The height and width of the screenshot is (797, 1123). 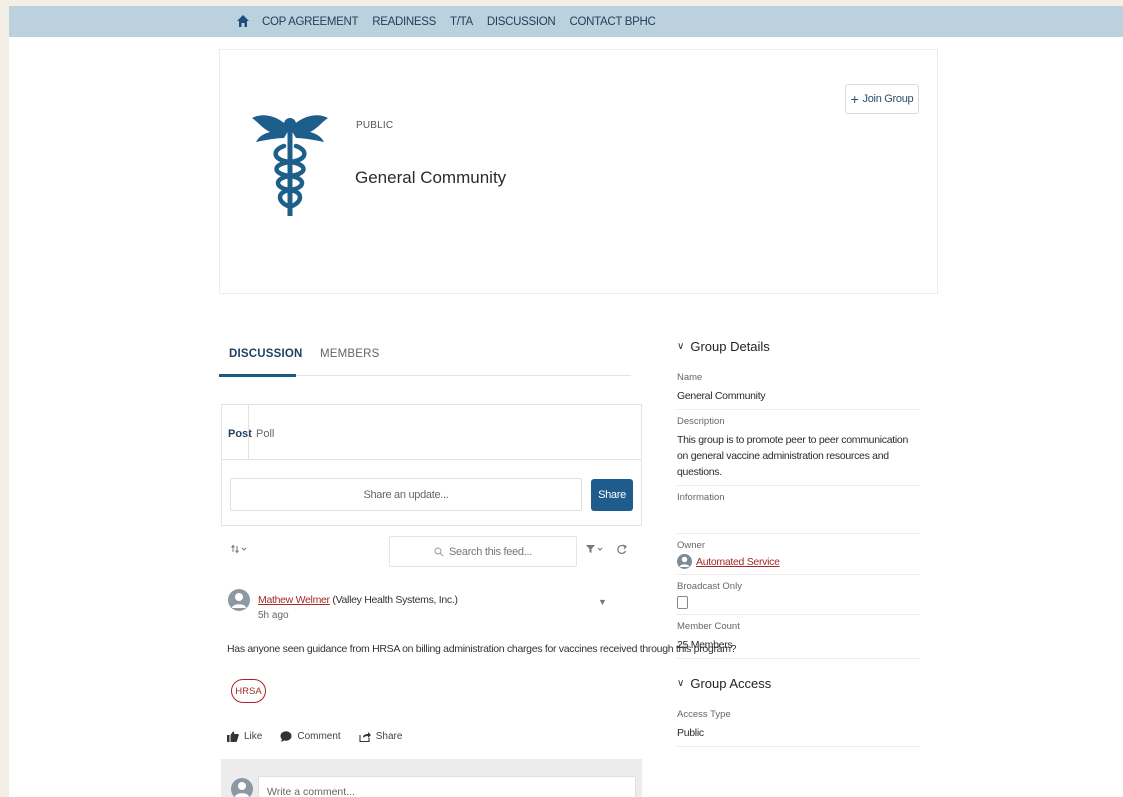 What do you see at coordinates (738, 562) in the screenshot?
I see `owner-link: Automated Service` at bounding box center [738, 562].